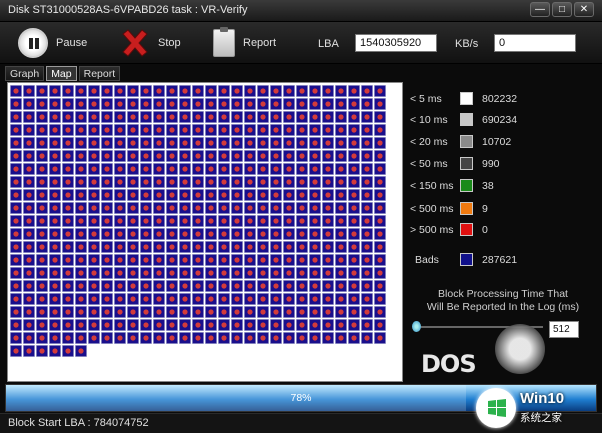 Image resolution: width=602 pixels, height=433 pixels. Describe the element at coordinates (485, 209) in the screenshot. I see `legend-count: 9` at that location.